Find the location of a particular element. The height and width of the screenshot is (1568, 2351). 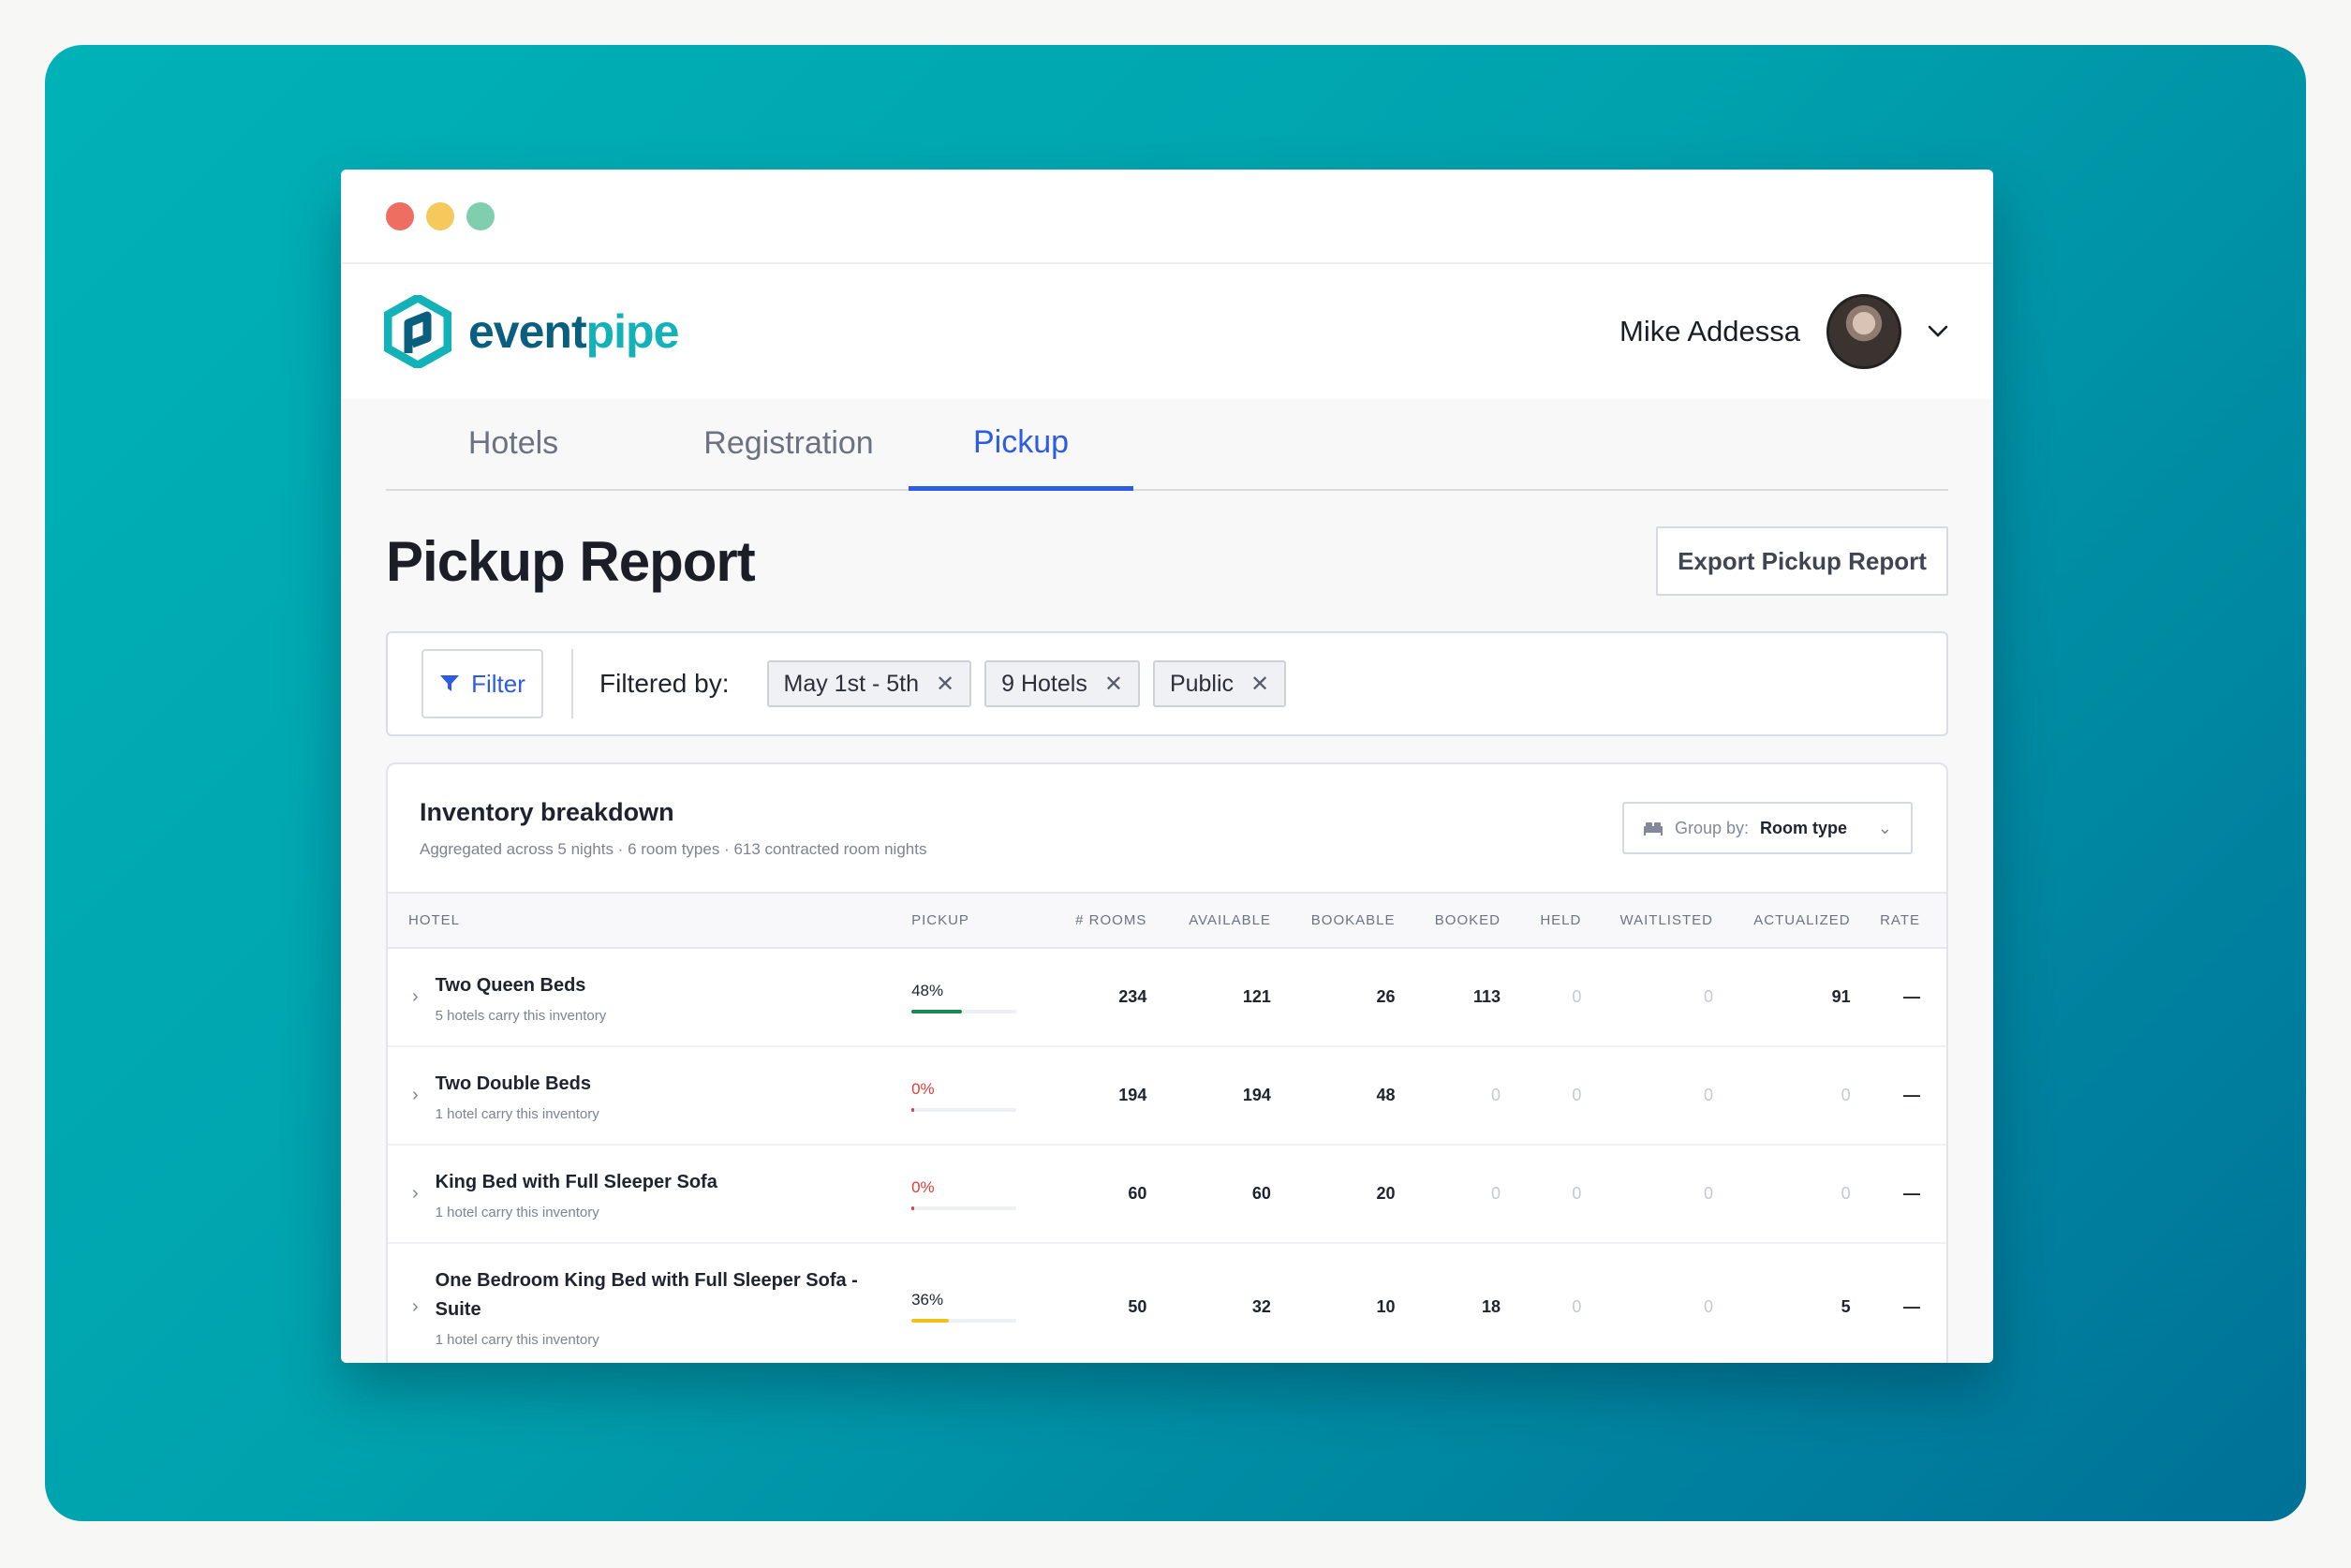

page-title: Pickup Report is located at coordinates (571, 561).